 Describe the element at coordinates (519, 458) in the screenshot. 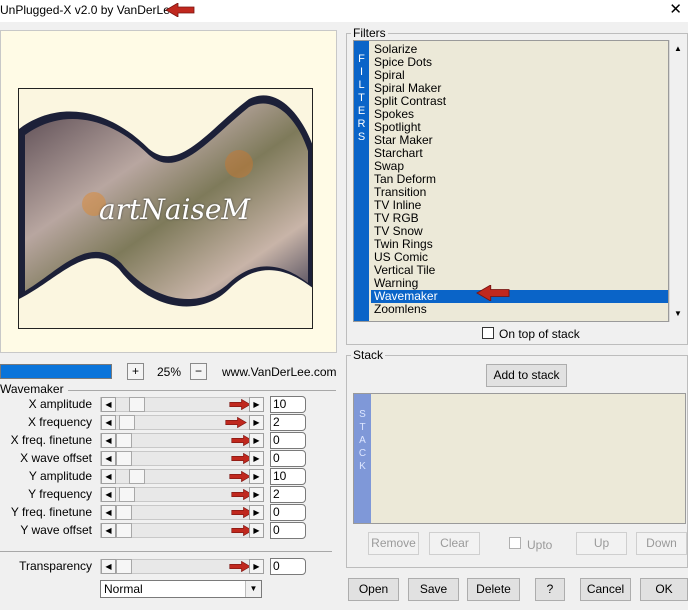

I see `stack-list: STACK` at that location.